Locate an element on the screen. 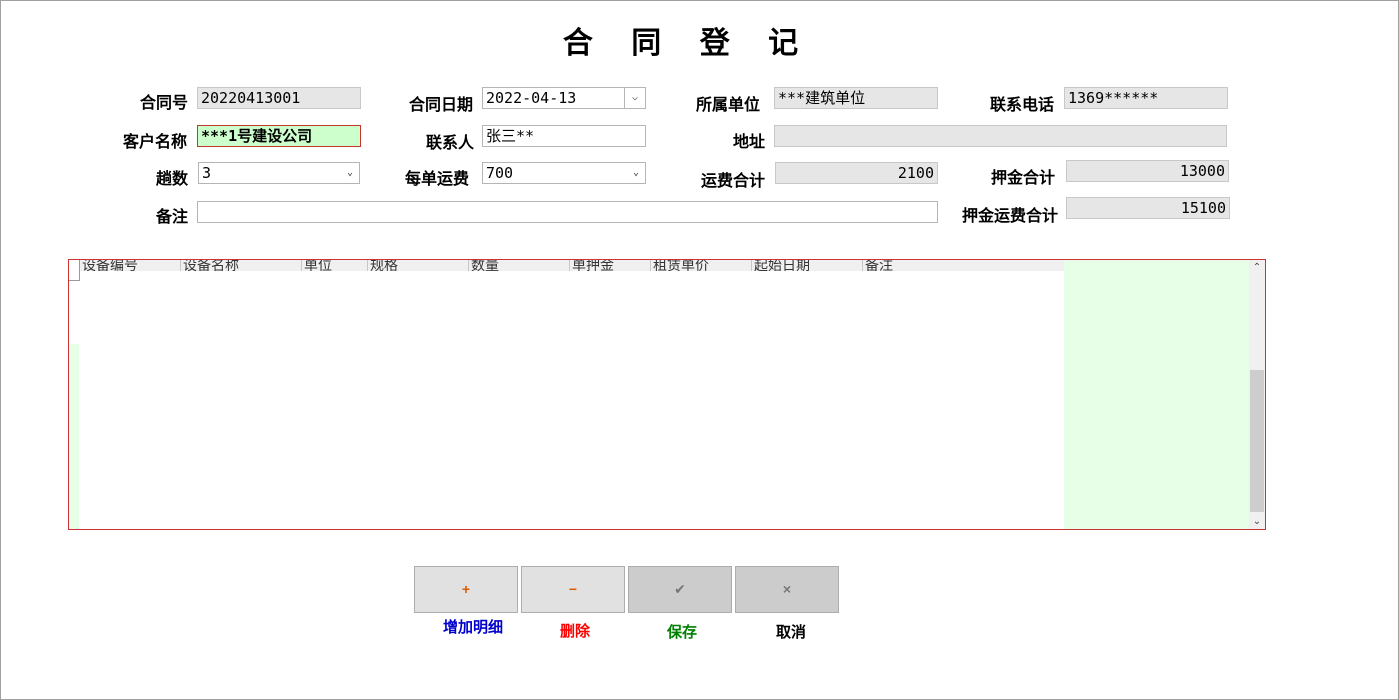  grid-col-header: 数量 is located at coordinates (483, 265).